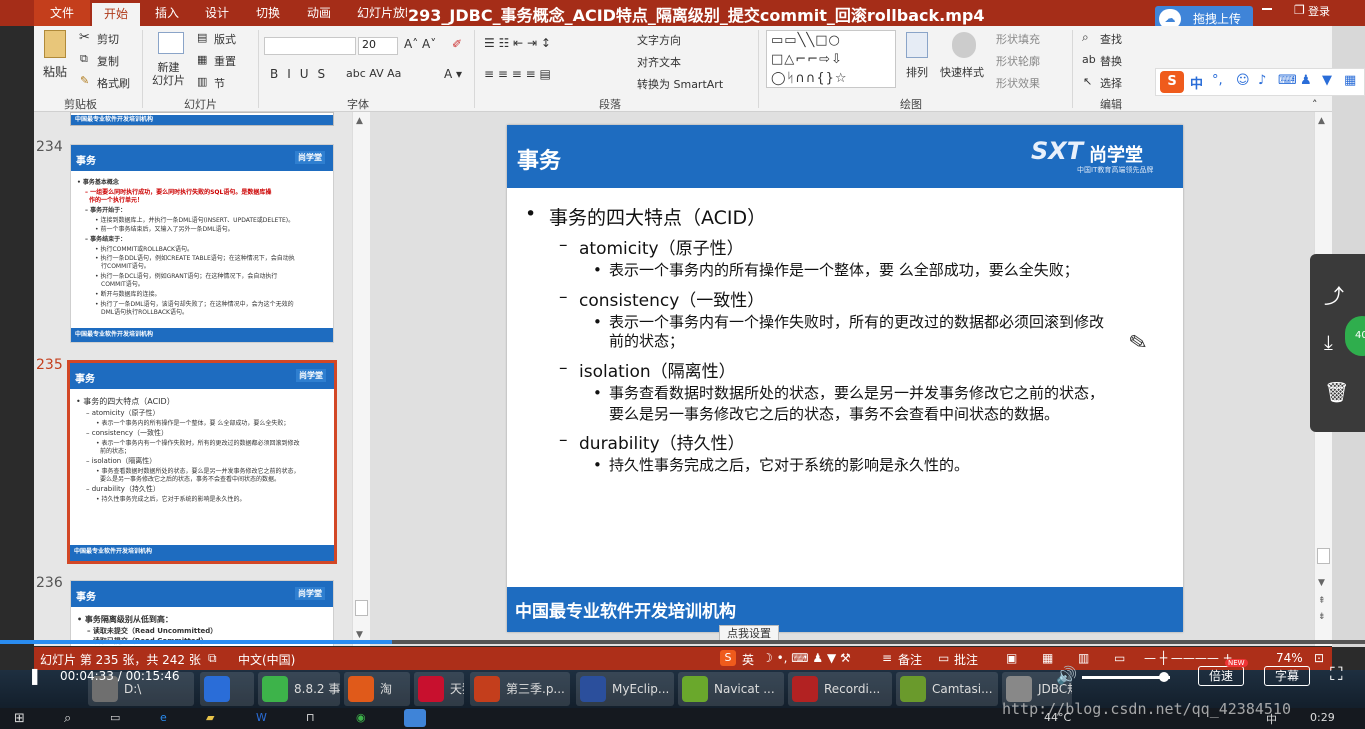  Describe the element at coordinates (167, 12) in the screenshot. I see `tab-insert: 插入` at that location.